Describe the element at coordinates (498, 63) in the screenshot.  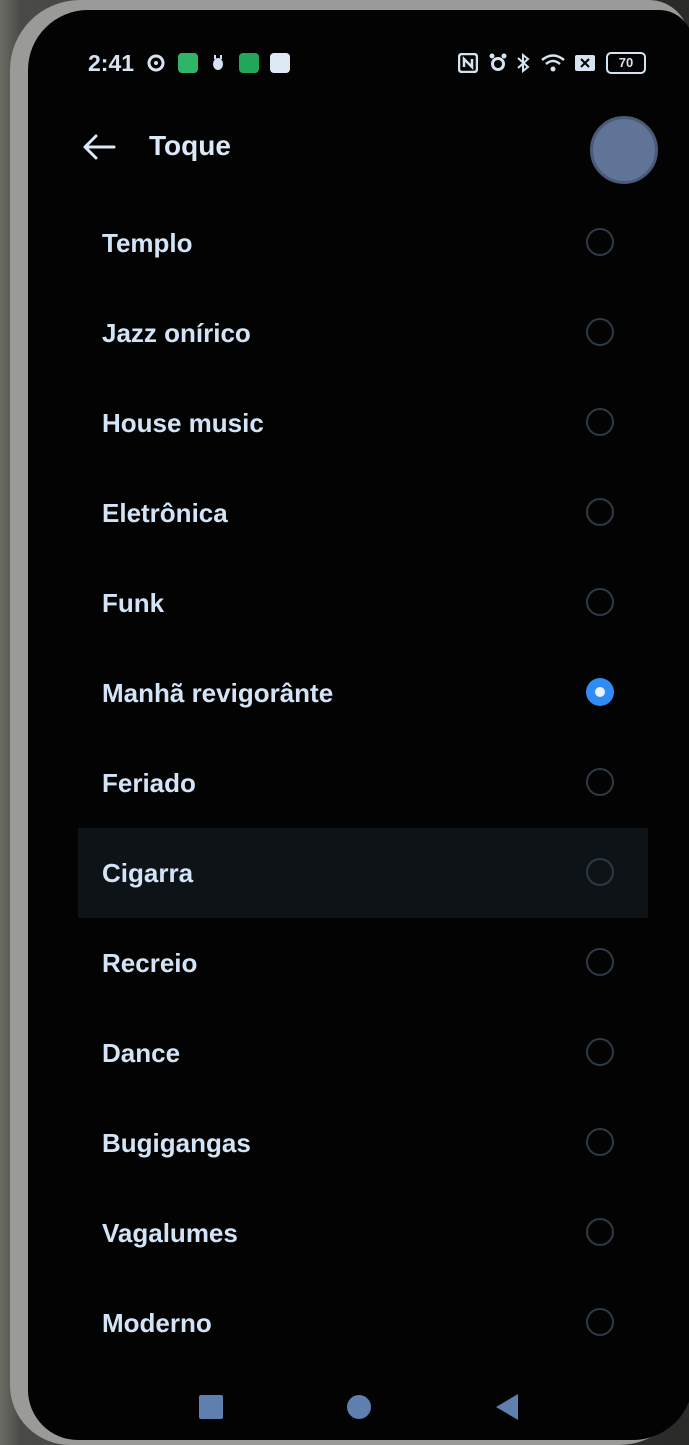
I see `alarm-icon` at that location.